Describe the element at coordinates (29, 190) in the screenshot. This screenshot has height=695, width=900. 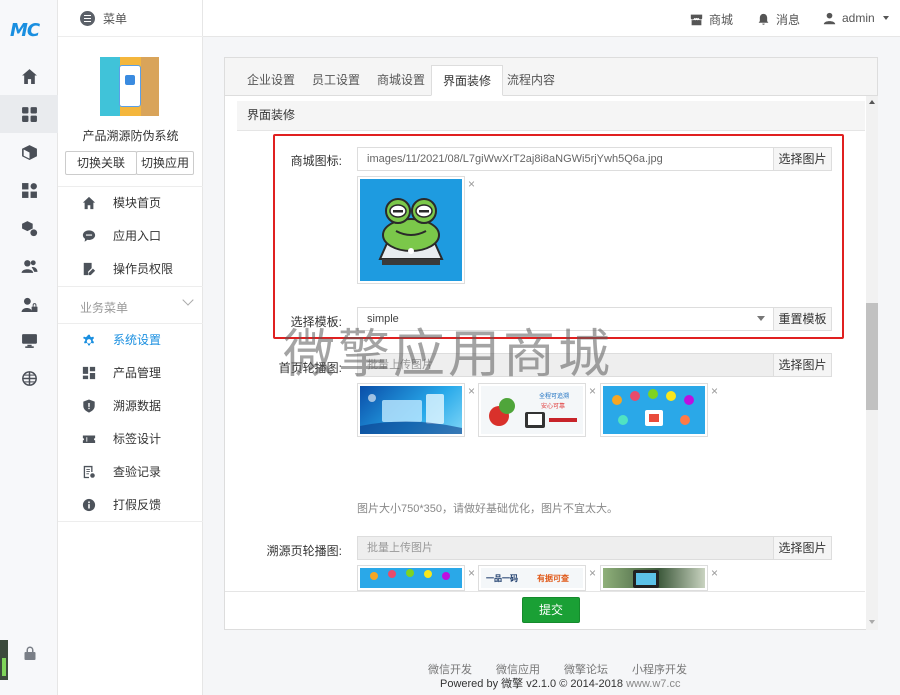
I see `rail-modules-icon` at that location.